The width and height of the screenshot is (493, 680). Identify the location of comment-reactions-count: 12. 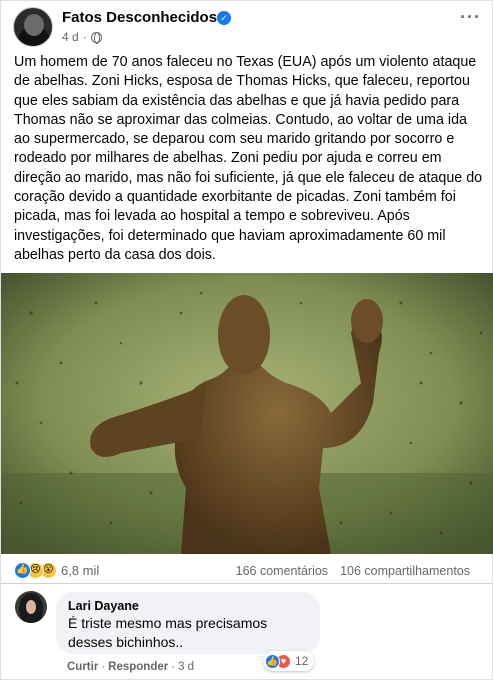
(302, 661).